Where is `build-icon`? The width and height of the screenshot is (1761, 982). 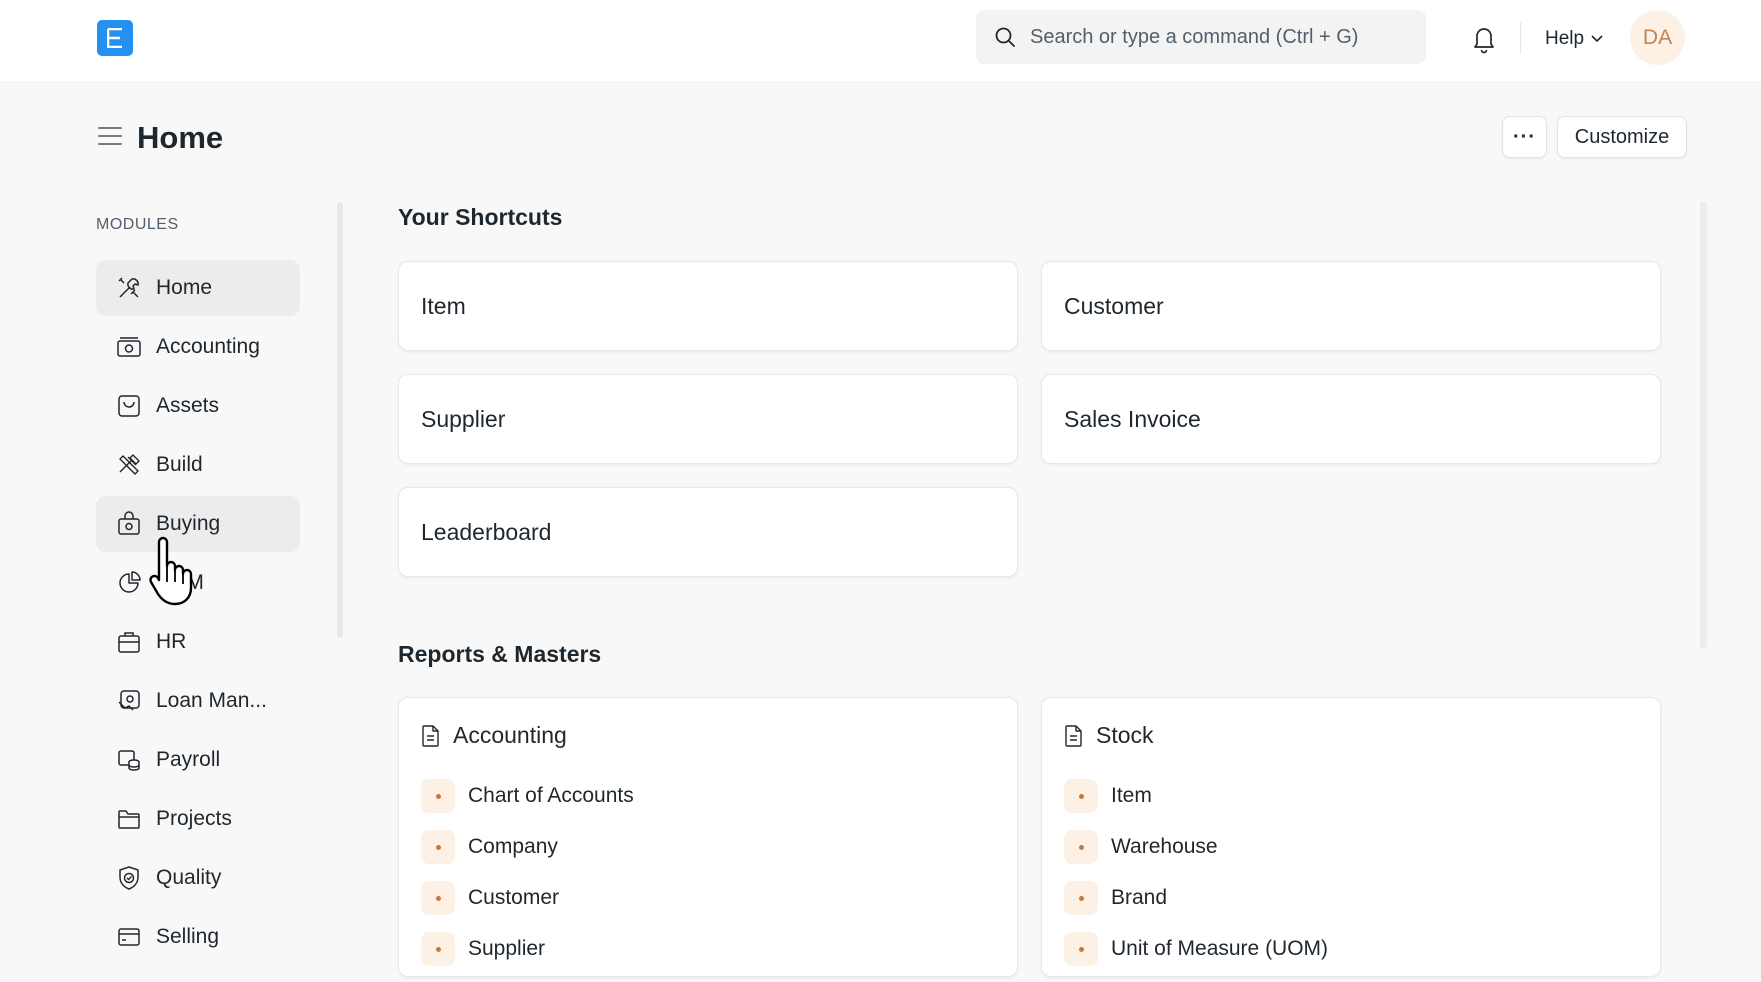 build-icon is located at coordinates (129, 464).